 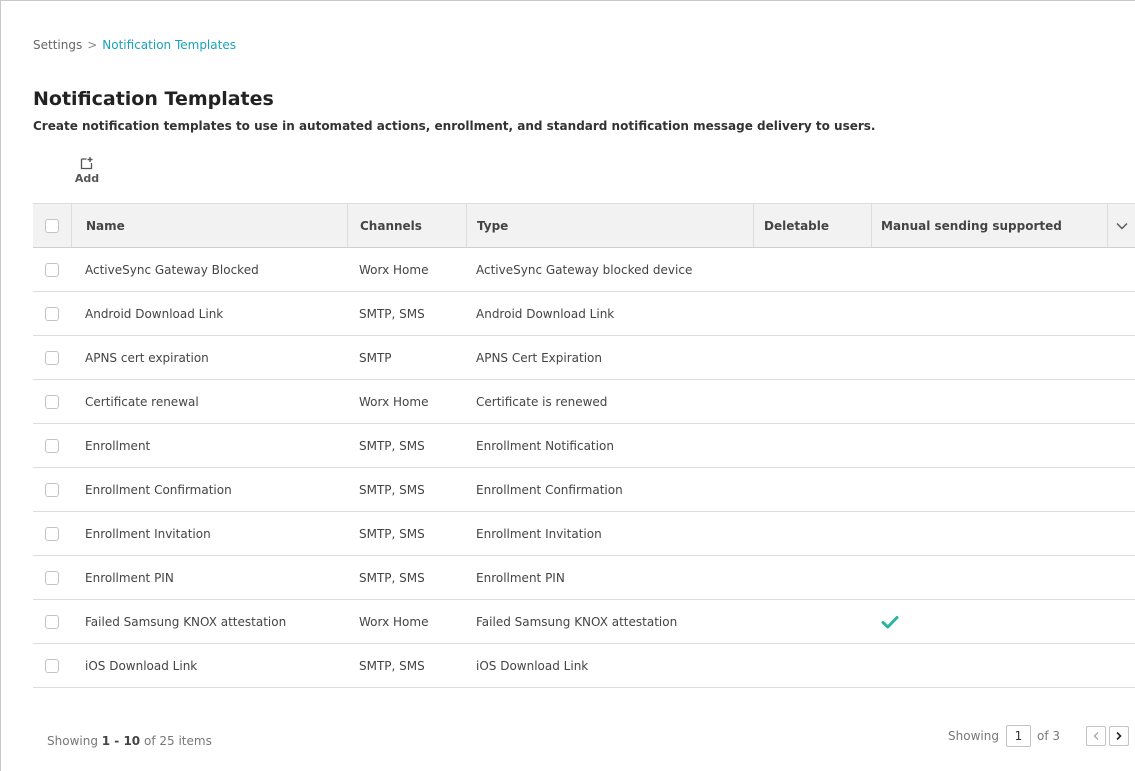 What do you see at coordinates (973, 736) in the screenshot?
I see `pager-label: Showing` at bounding box center [973, 736].